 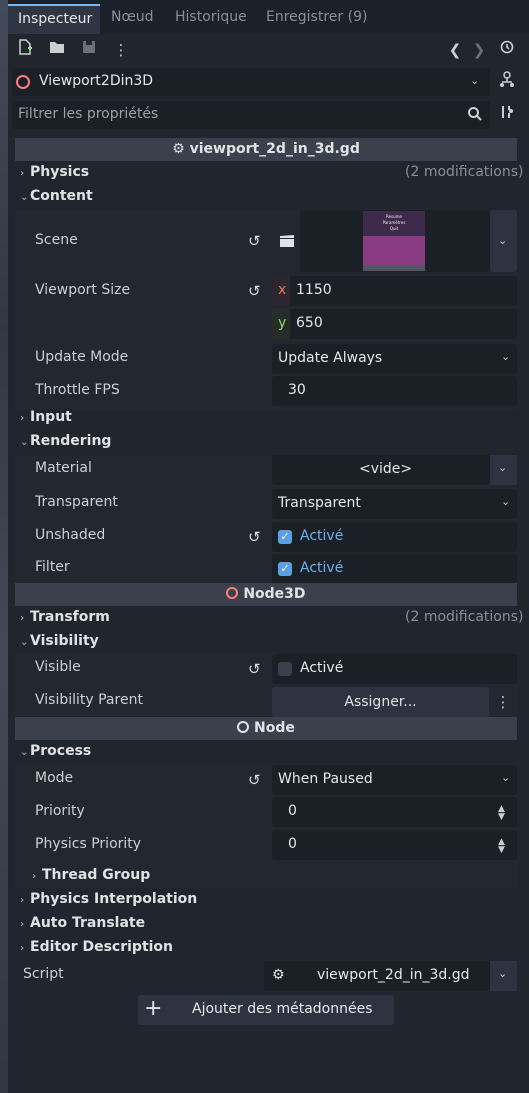 I want to click on section-transform-label: Transform, so click(x=70, y=617).